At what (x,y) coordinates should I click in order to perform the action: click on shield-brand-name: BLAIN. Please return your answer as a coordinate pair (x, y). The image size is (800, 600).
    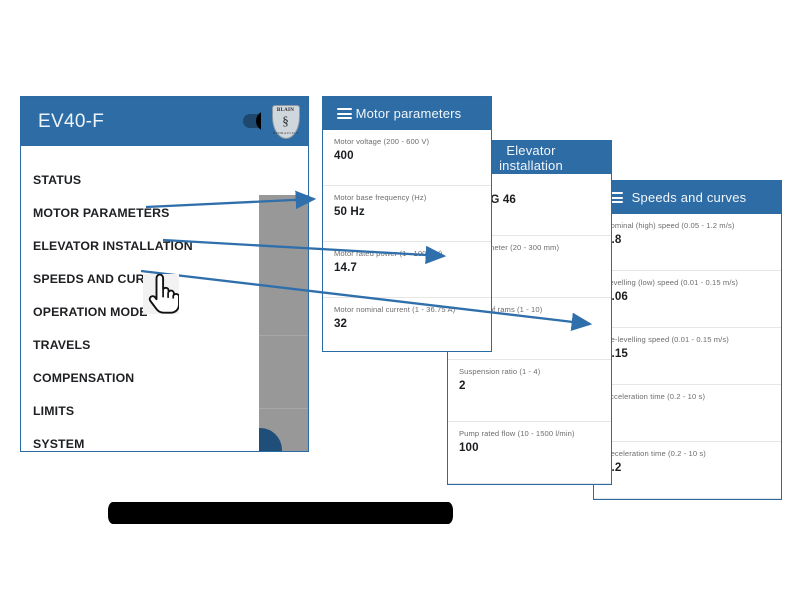
    Looking at the image, I should click on (285, 110).